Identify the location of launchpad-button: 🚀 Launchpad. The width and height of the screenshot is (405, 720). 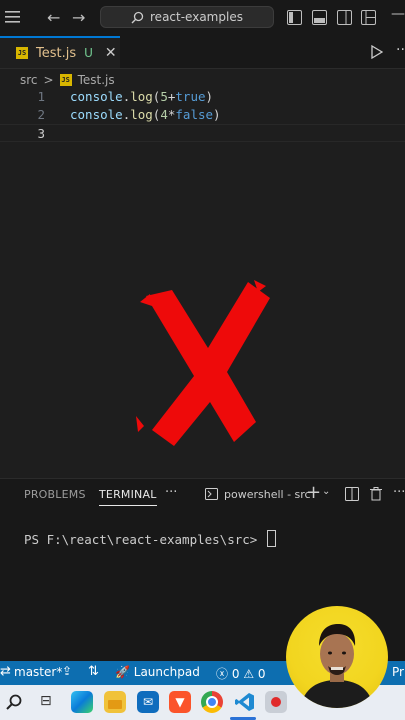
(157, 672).